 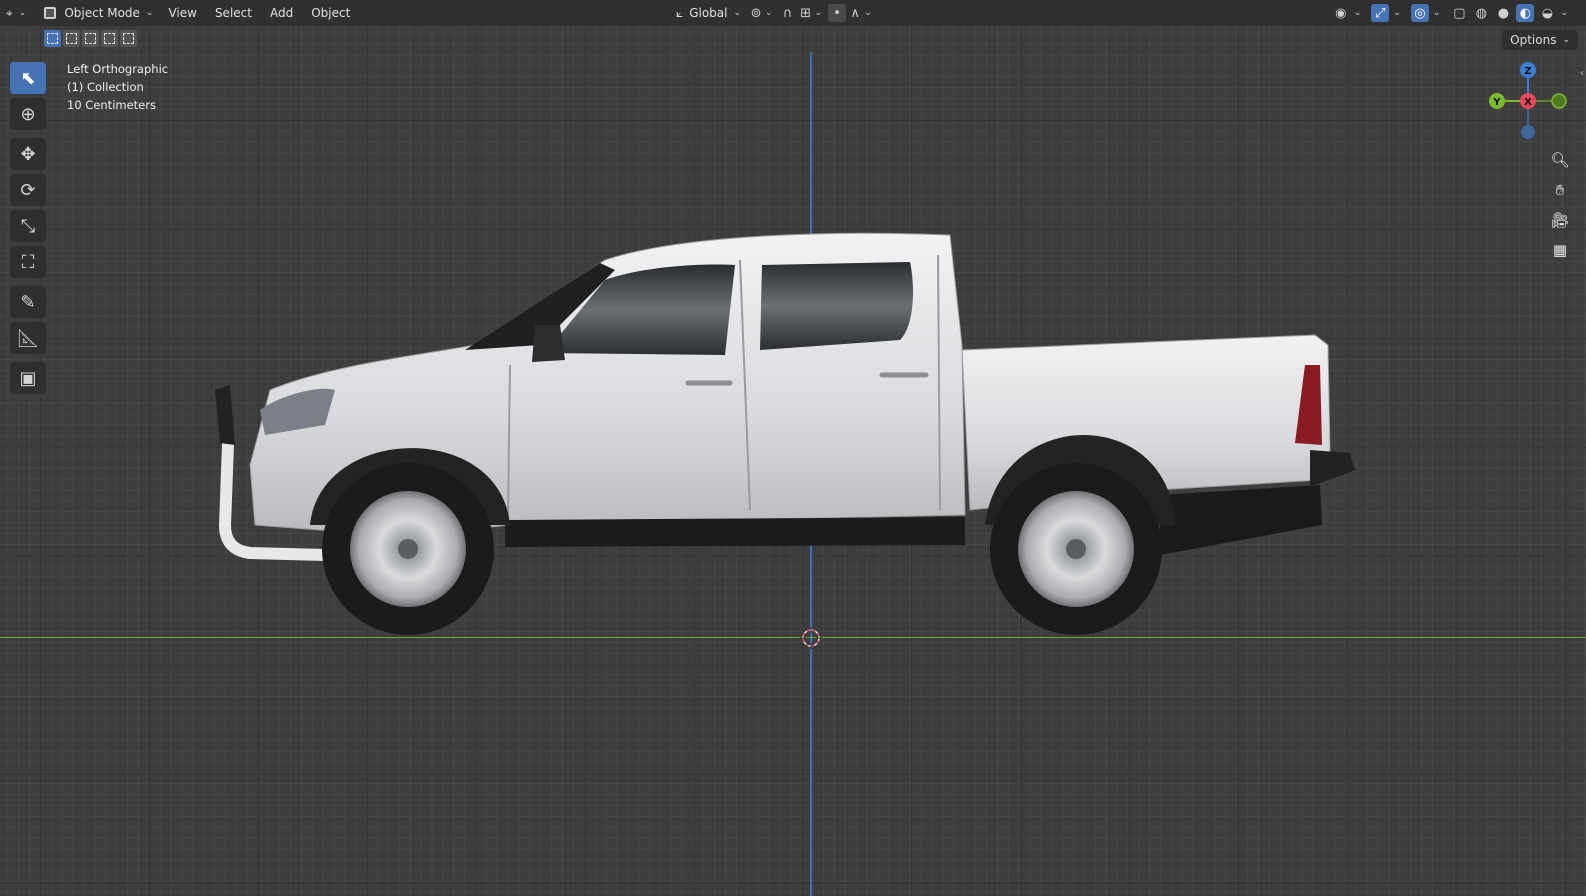 I want to click on navigation-gizmo: Z Y X, so click(x=1528, y=103).